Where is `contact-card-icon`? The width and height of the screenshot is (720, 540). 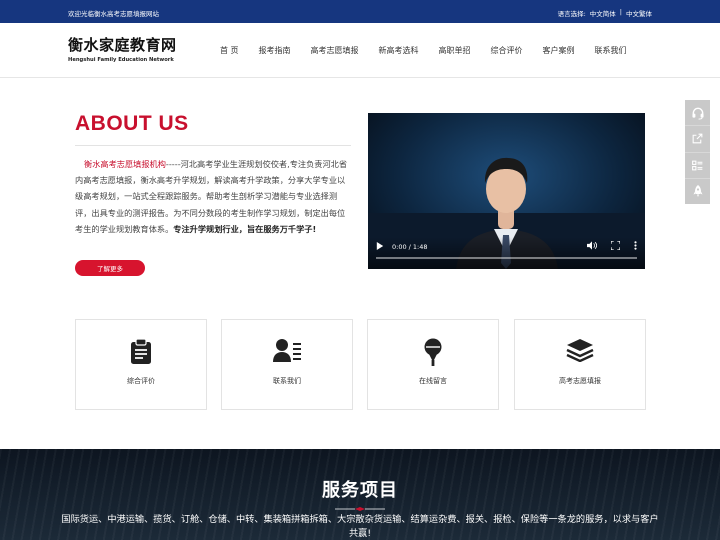 contact-card-icon is located at coordinates (287, 353).